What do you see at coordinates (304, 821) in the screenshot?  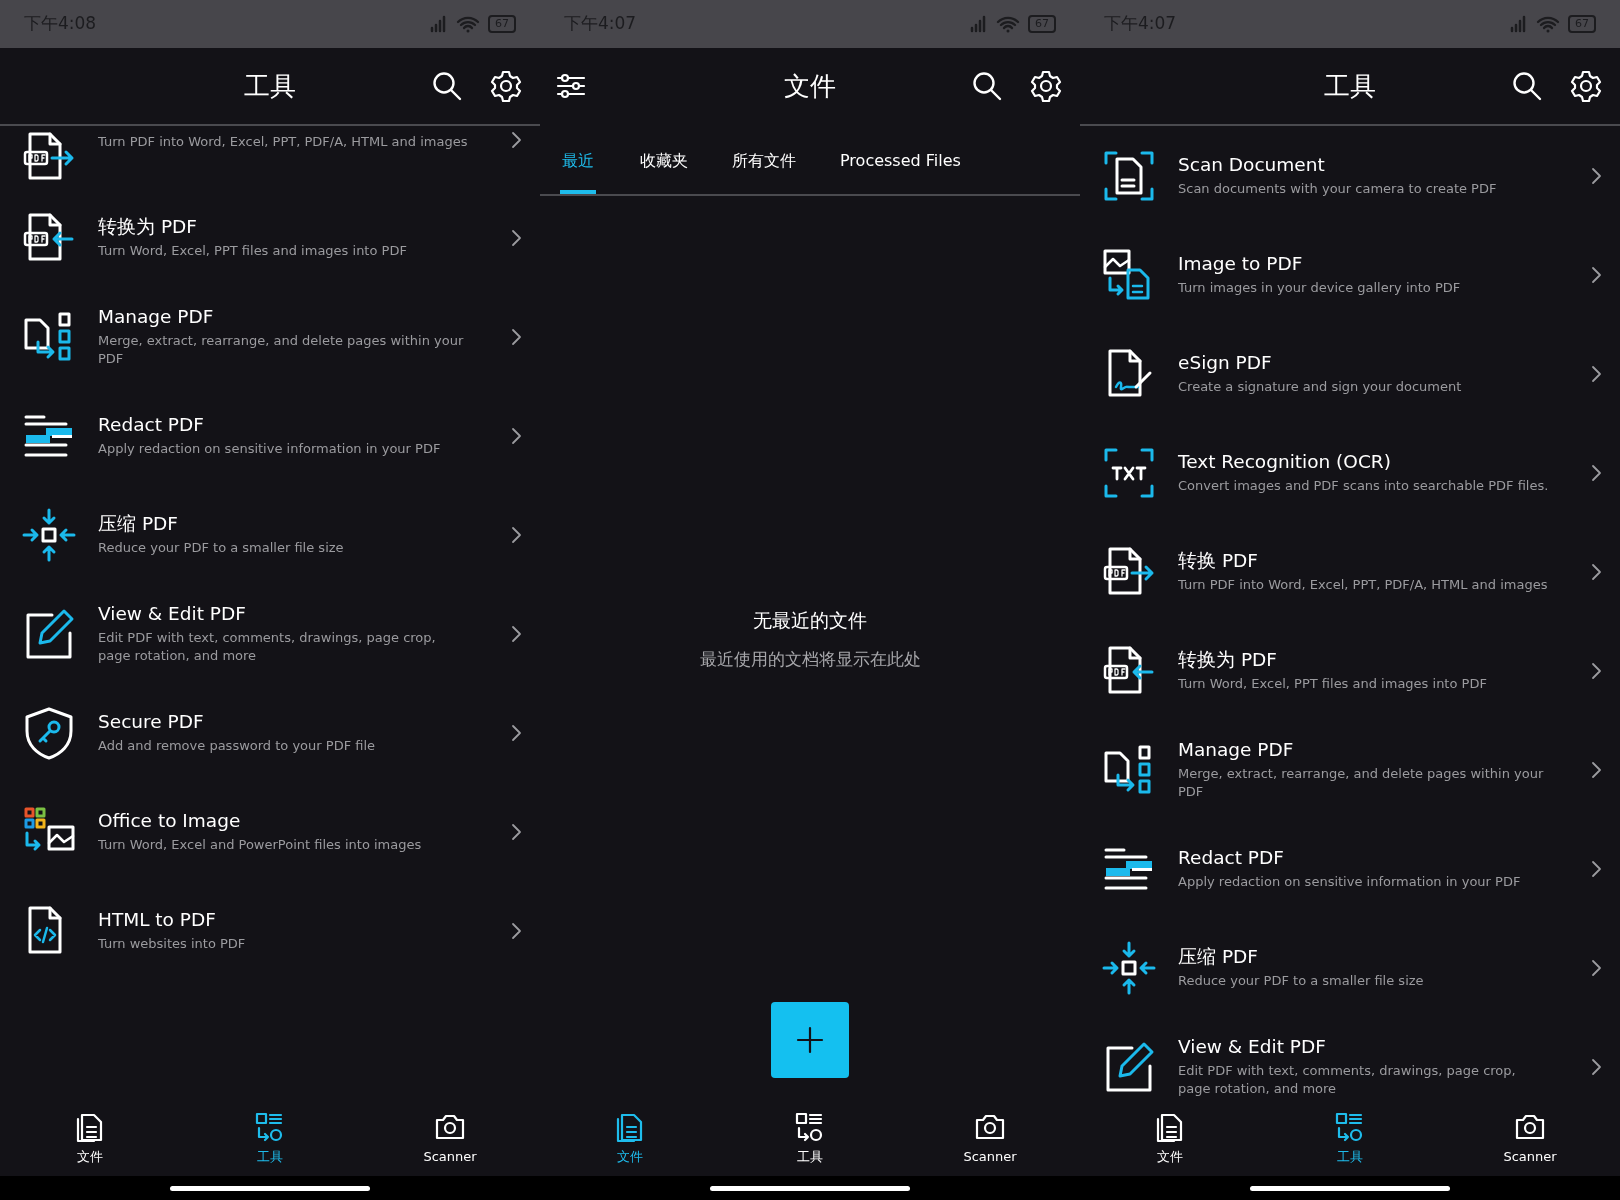 I see `tool-title: Office to Image` at bounding box center [304, 821].